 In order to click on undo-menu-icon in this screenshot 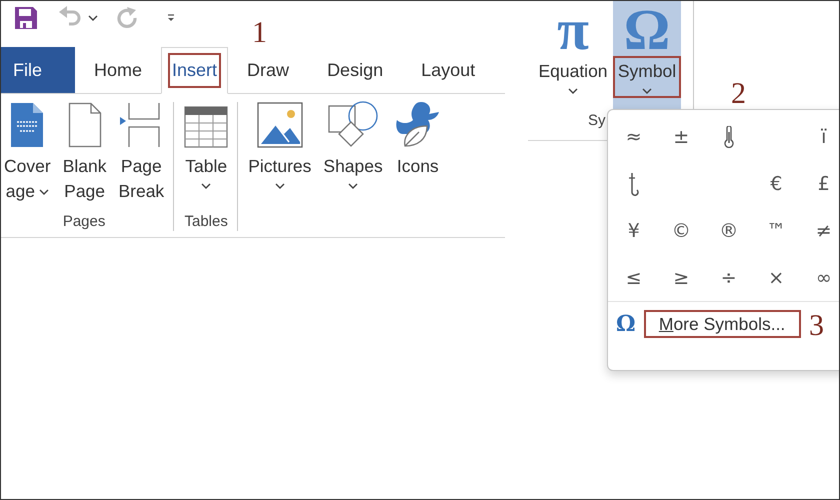, I will do `click(93, 18)`.